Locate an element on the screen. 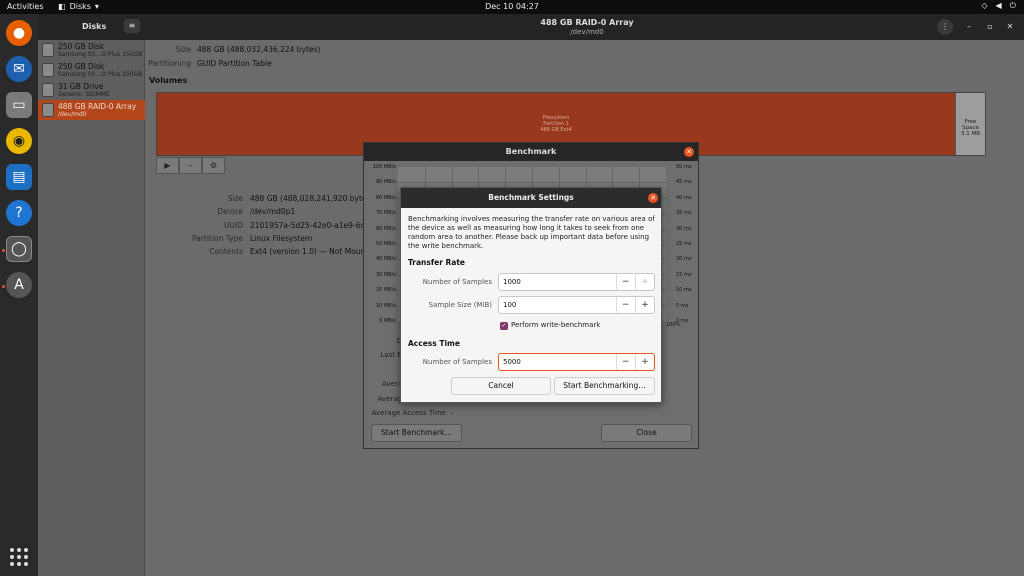 The image size is (1024, 576). y-tick-label-left: 50 MB/s is located at coordinates (386, 244).